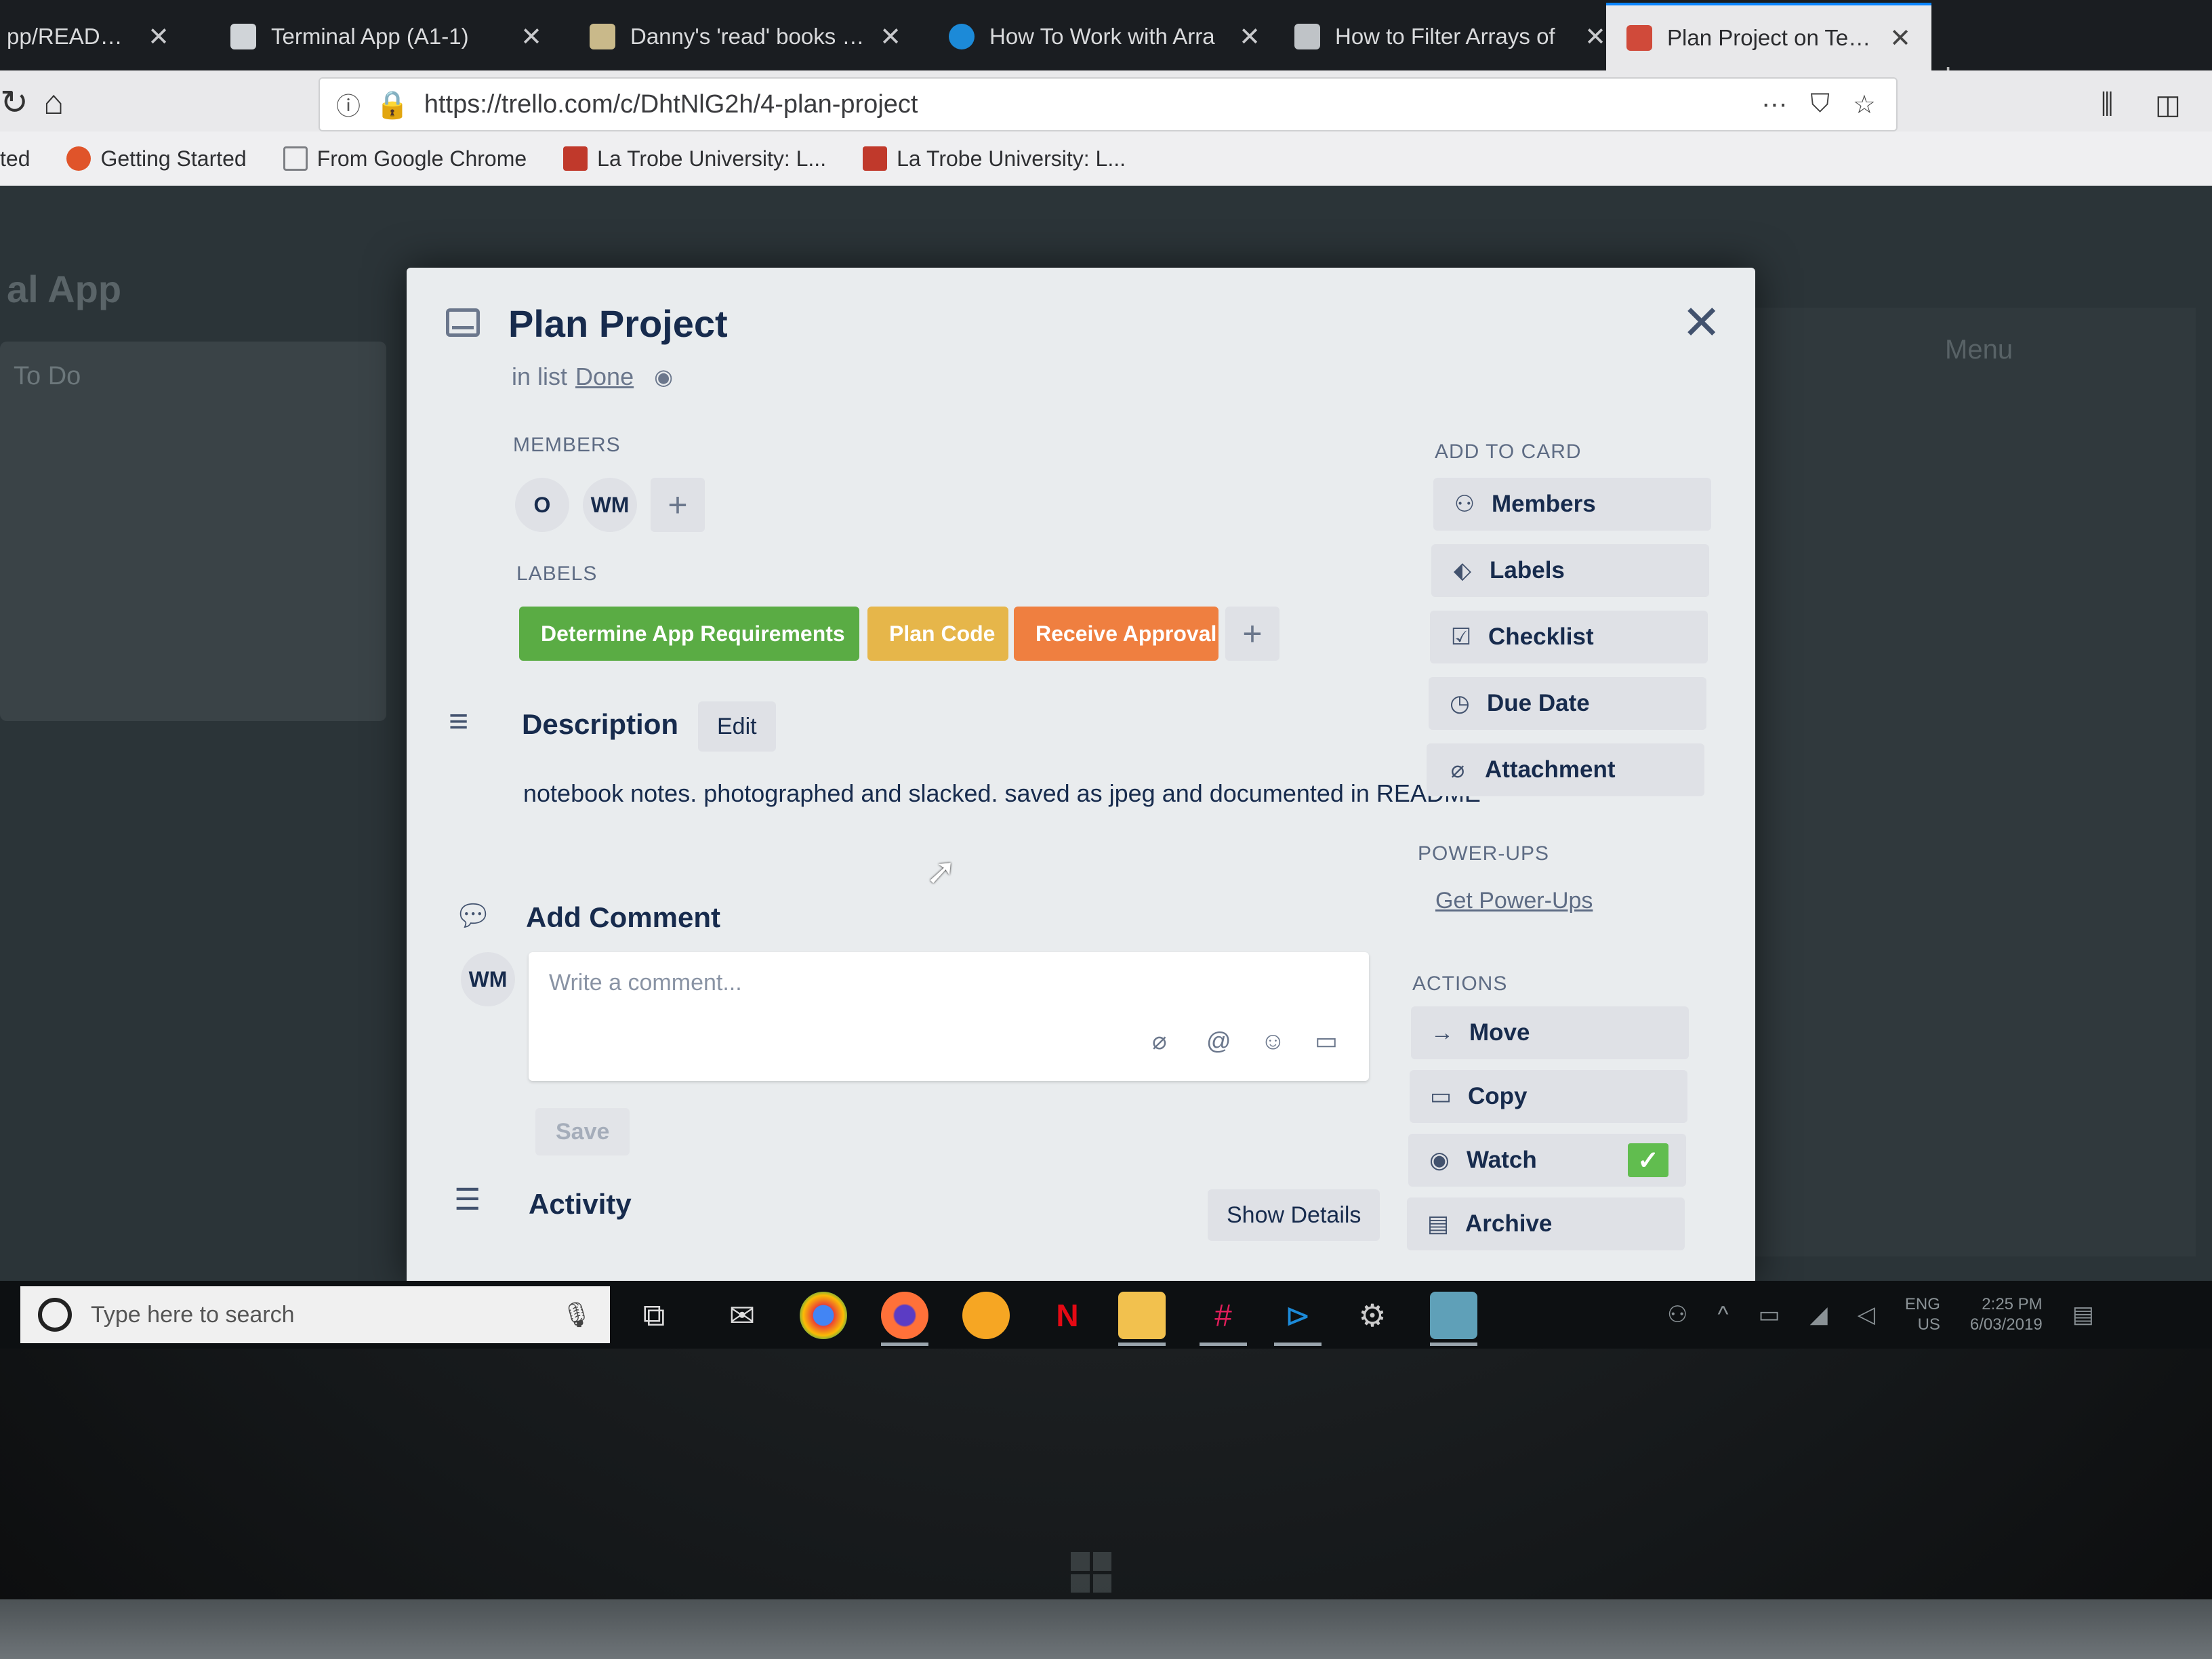 This screenshot has height=1659, width=2212. I want to click on wifi-icon: ◢, so click(1819, 1314).